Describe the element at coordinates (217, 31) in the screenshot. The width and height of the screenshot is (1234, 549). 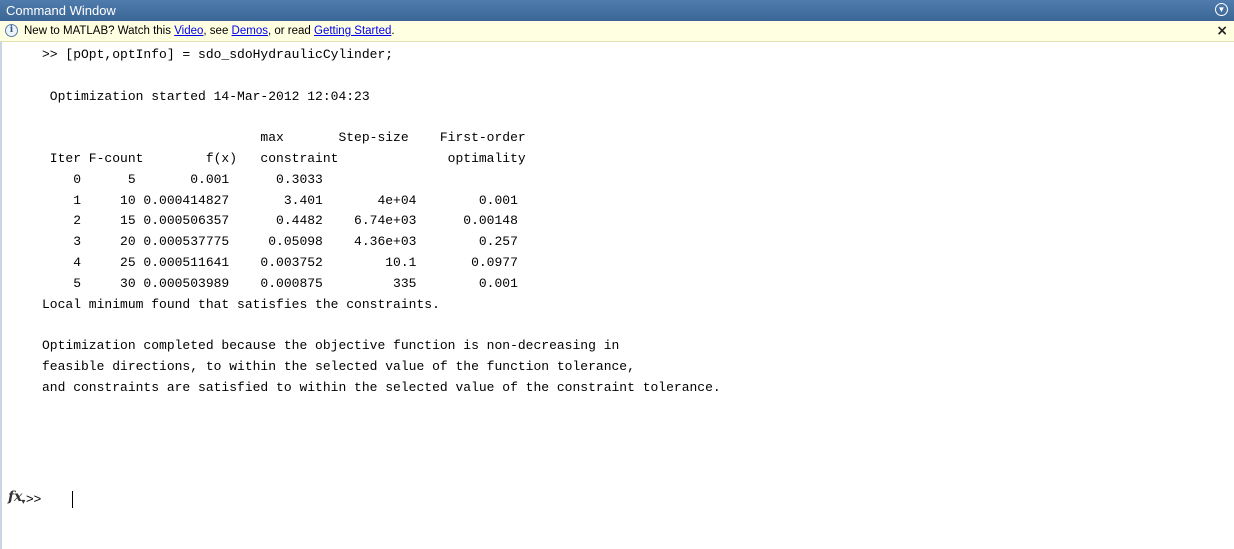
I see `info-sep-1: , see` at that location.